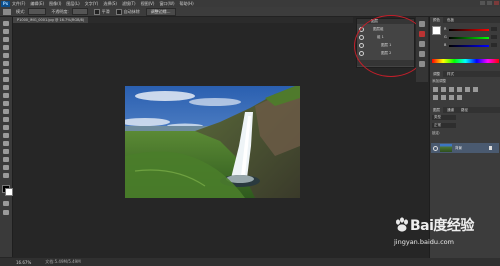 The height and width of the screenshot is (266, 500). I want to click on gradient-tool-icon, so click(6, 111).